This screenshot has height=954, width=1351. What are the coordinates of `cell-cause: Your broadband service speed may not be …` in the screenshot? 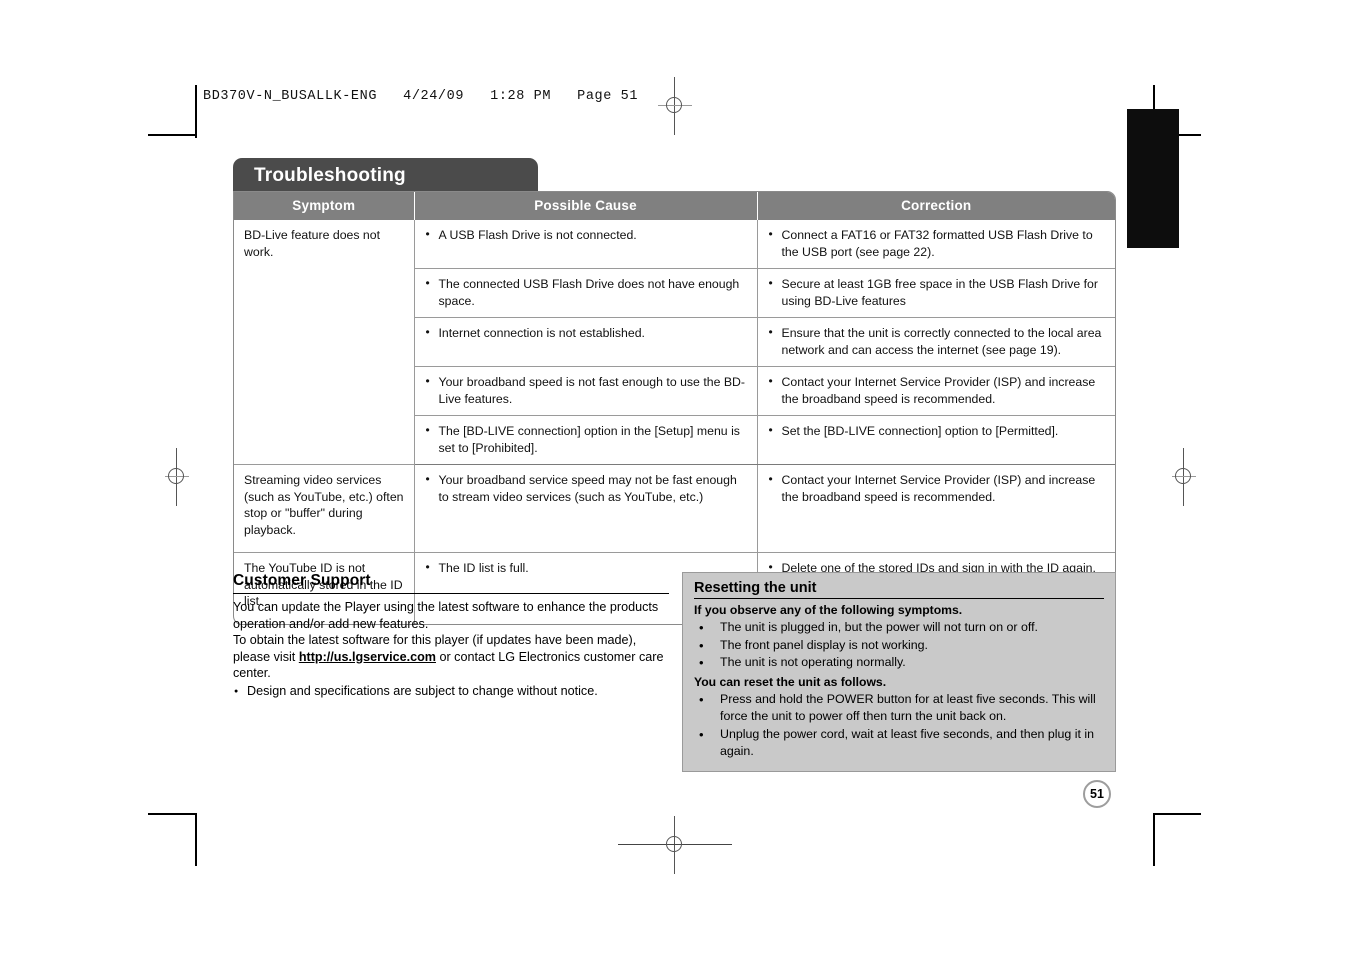 It's located at (586, 508).